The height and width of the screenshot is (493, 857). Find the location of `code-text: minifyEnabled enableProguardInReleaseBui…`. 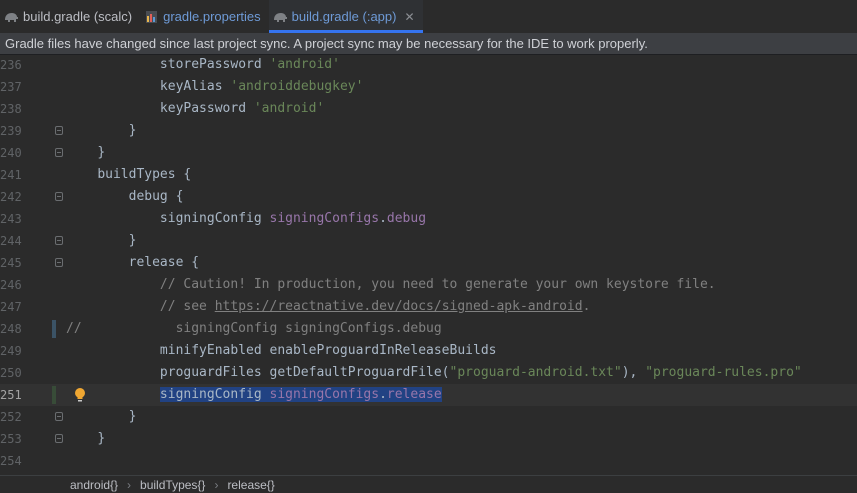

code-text: minifyEnabled enableProguardInReleaseBui… is located at coordinates (328, 350).